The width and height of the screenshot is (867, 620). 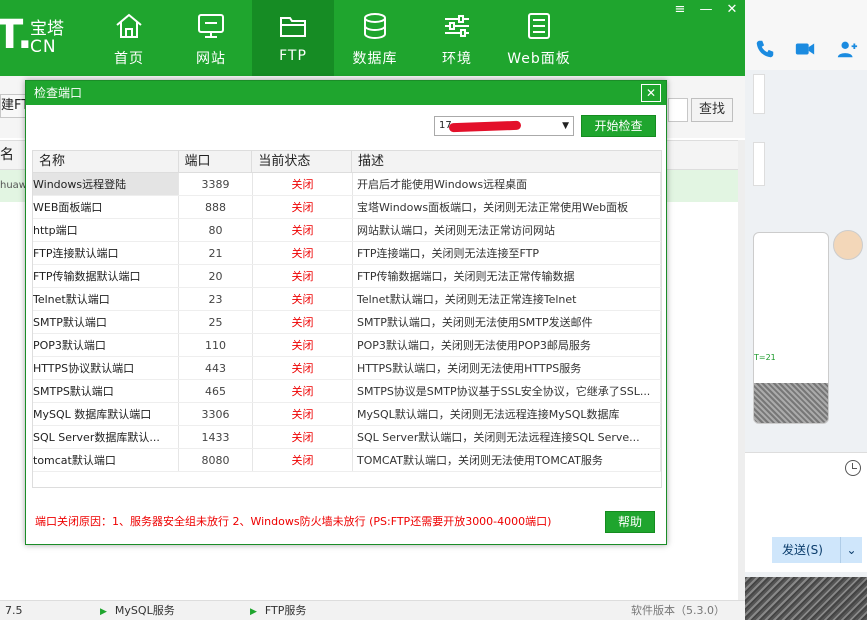 I want to click on port-name-cell: MySQL 数据库默认端口, so click(x=106, y=414).